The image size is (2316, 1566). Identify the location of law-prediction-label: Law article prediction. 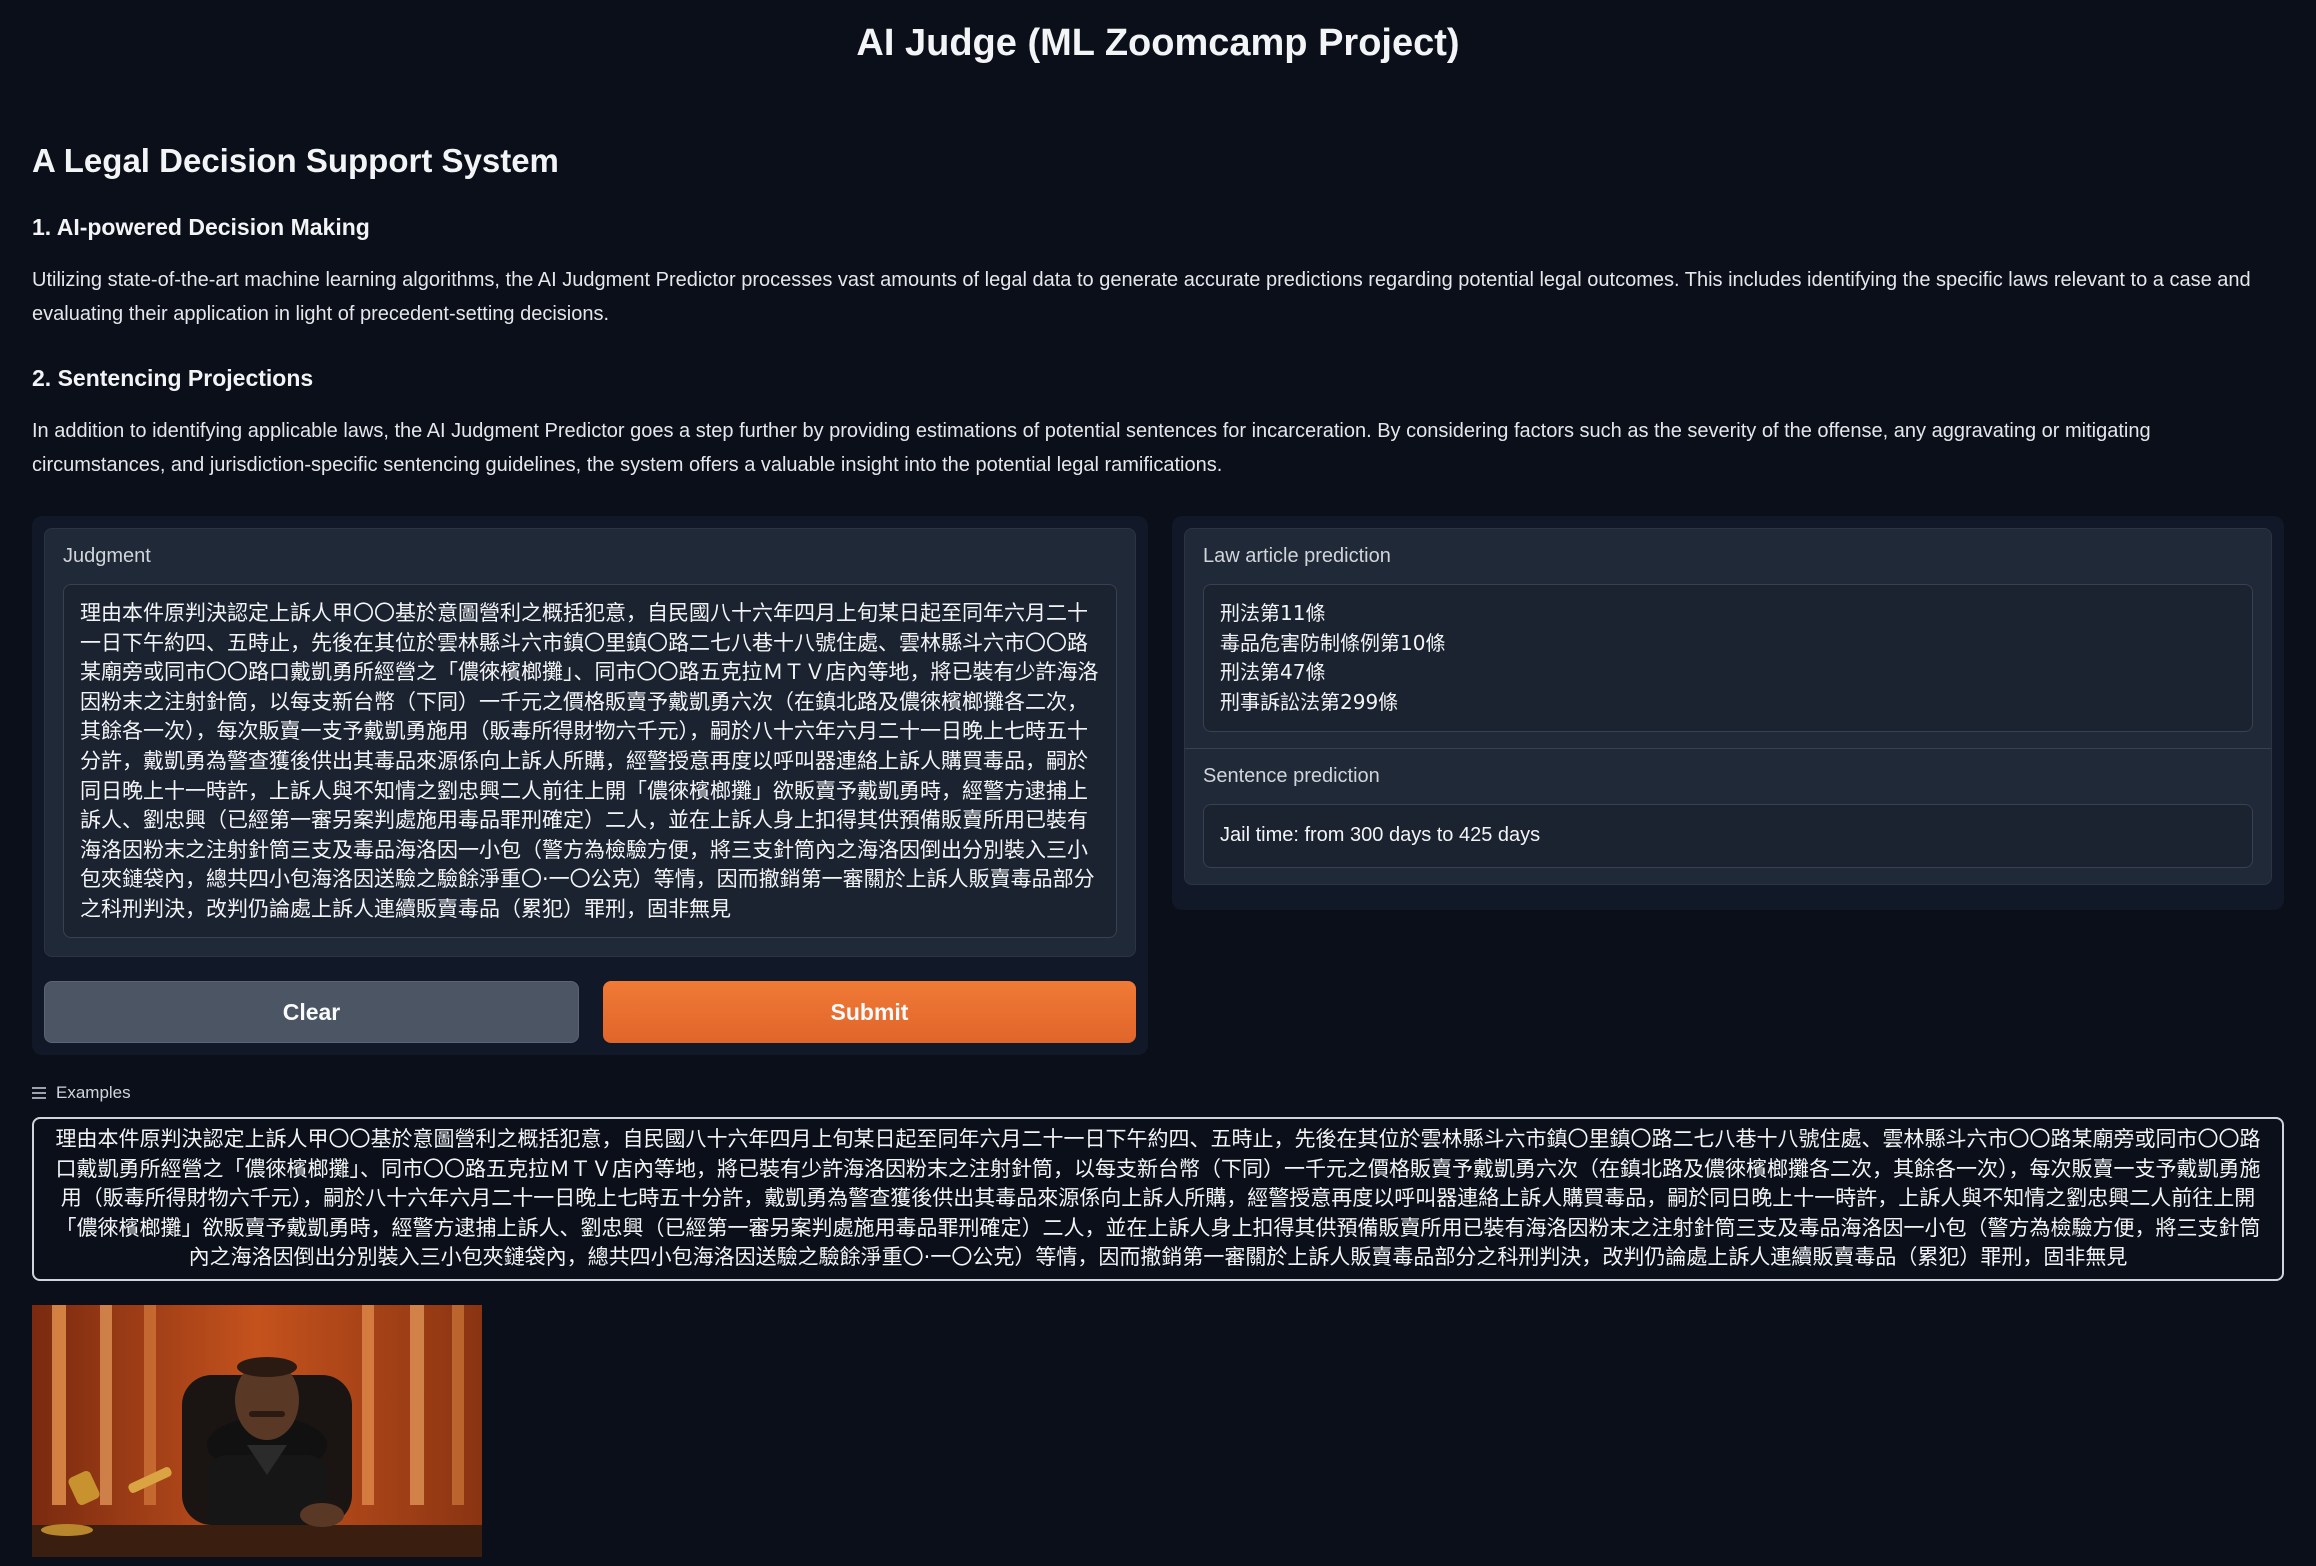
(1297, 556).